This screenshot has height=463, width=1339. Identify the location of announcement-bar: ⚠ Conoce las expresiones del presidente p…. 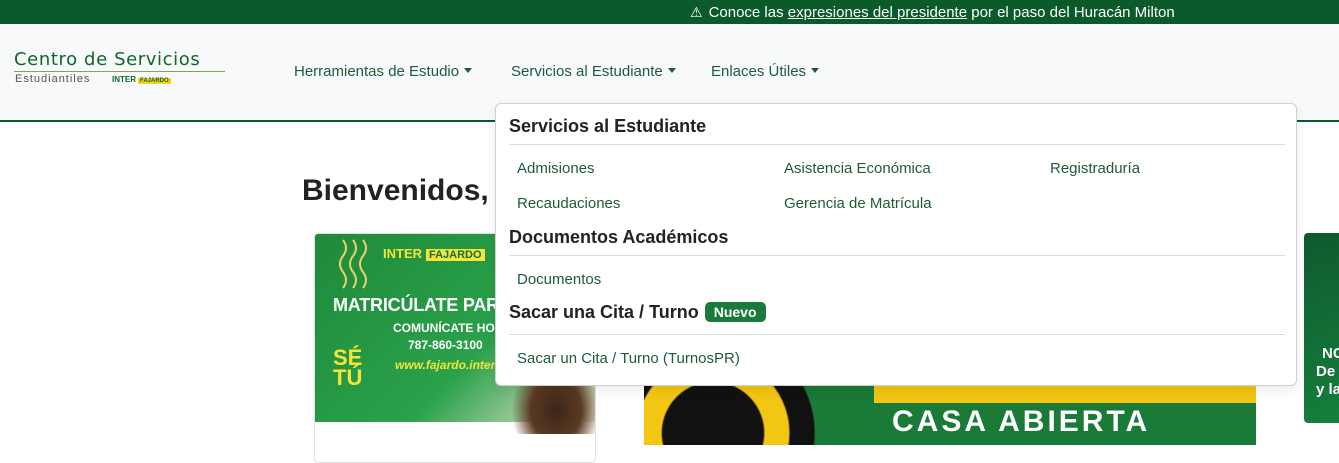
(669, 12).